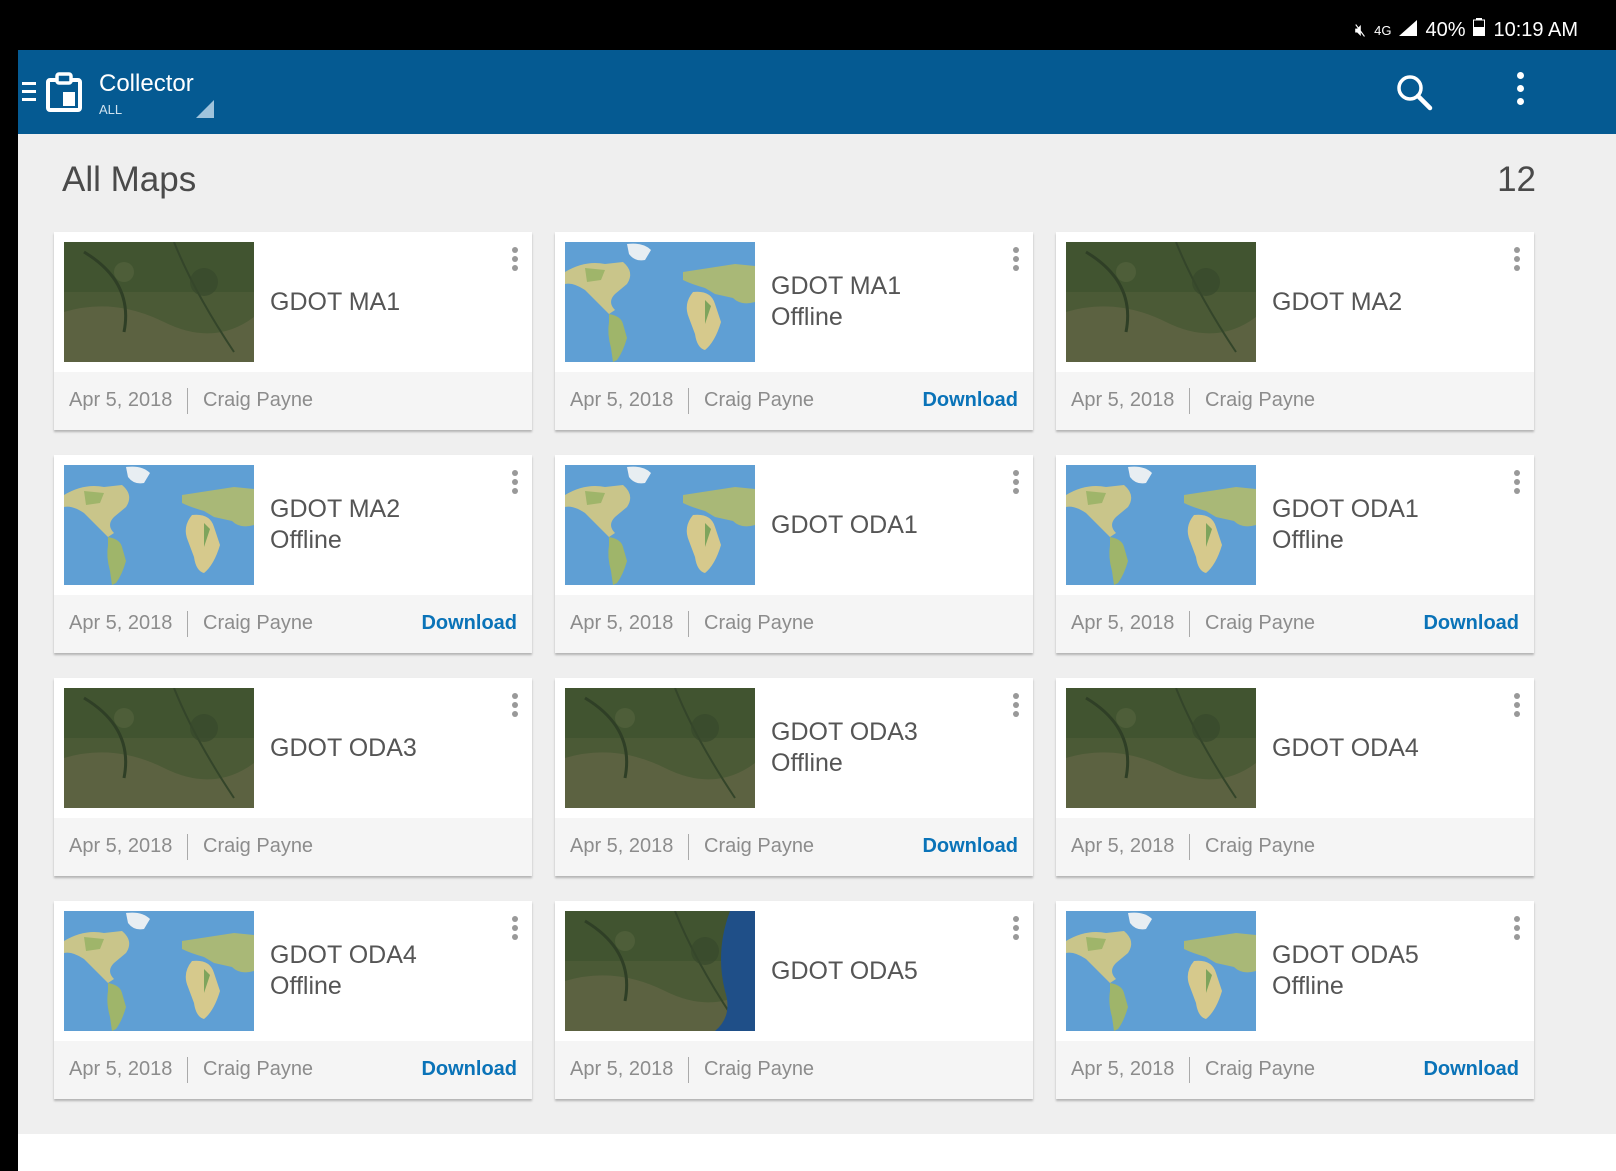  Describe the element at coordinates (129, 179) in the screenshot. I see `page-title: All Maps` at that location.